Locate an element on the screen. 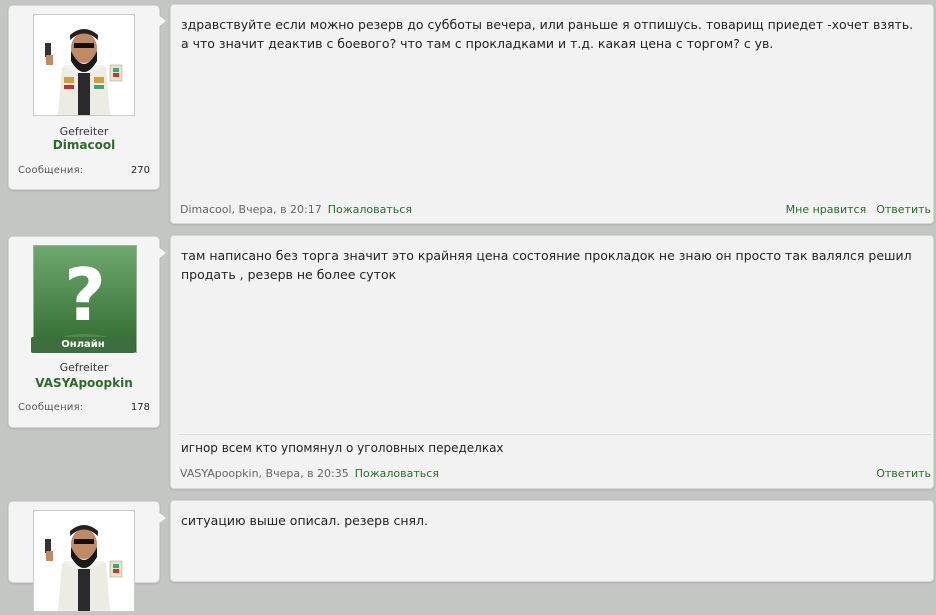 The width and height of the screenshot is (936, 615). signature-divider is located at coordinates (555, 434).